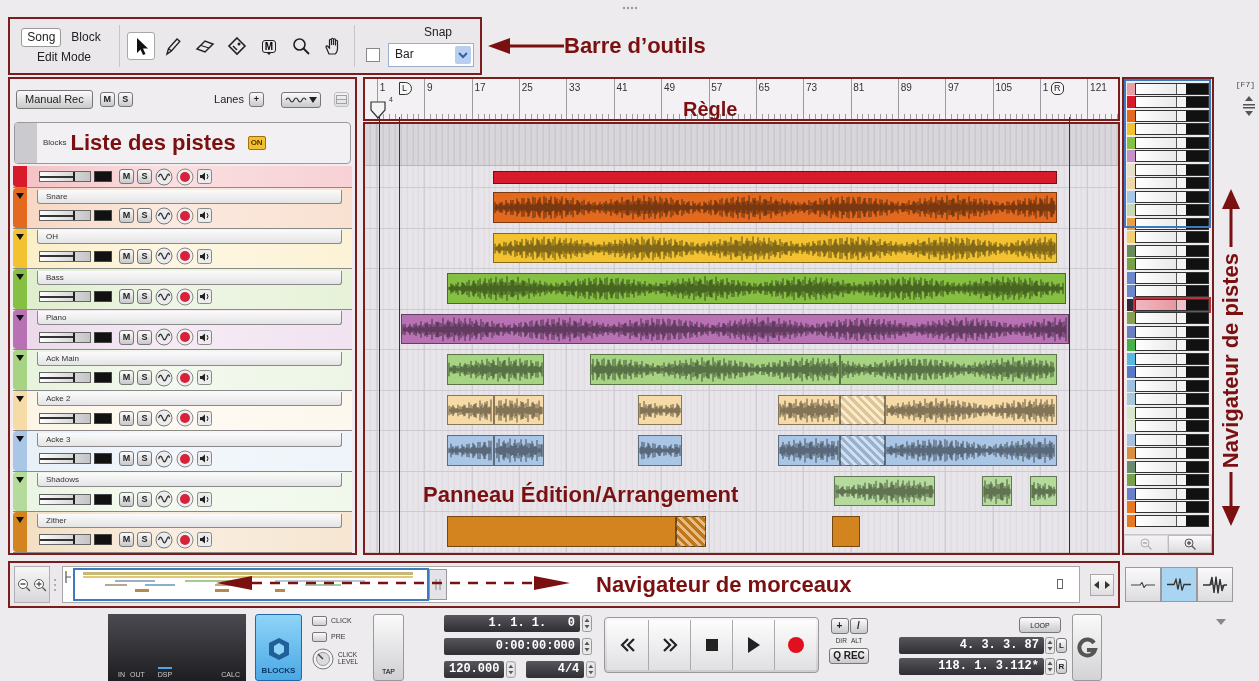  Describe the element at coordinates (1087, 647) in the screenshot. I see `logo-button` at that location.